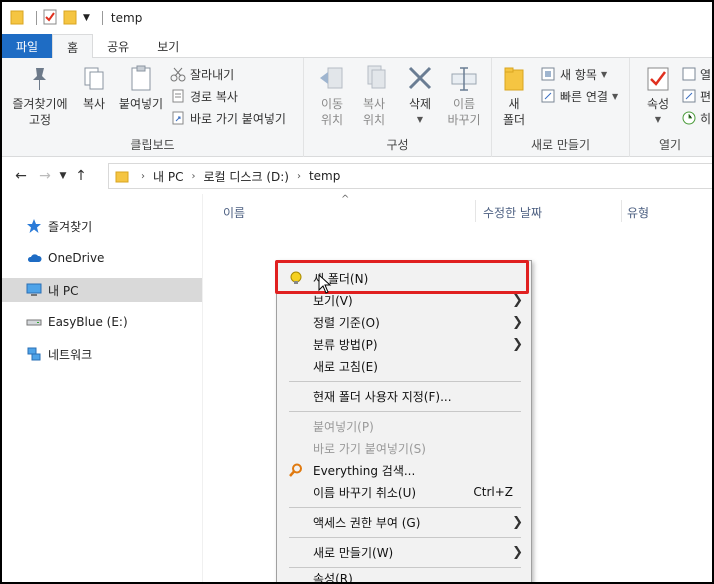 The width and height of the screenshot is (714, 584). I want to click on menu-item-sort-by: 정렬 기준(O) ❯, so click(404, 322).